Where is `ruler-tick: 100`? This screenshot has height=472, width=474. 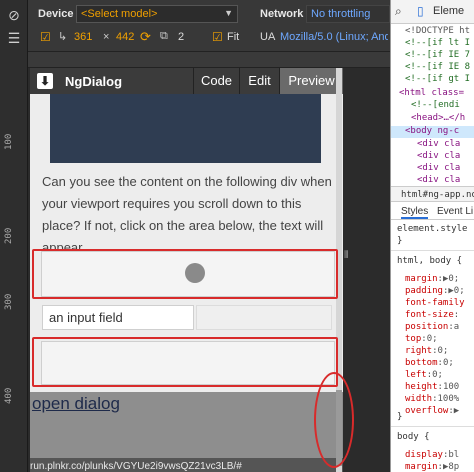
ruler-tick: 100 is located at coordinates (9, 141).